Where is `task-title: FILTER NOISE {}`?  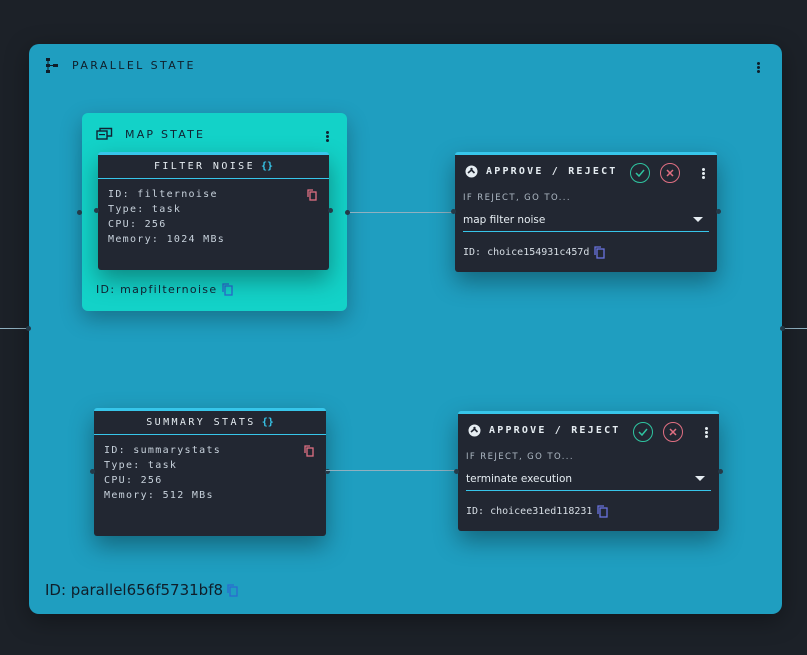 task-title: FILTER NOISE {} is located at coordinates (213, 167).